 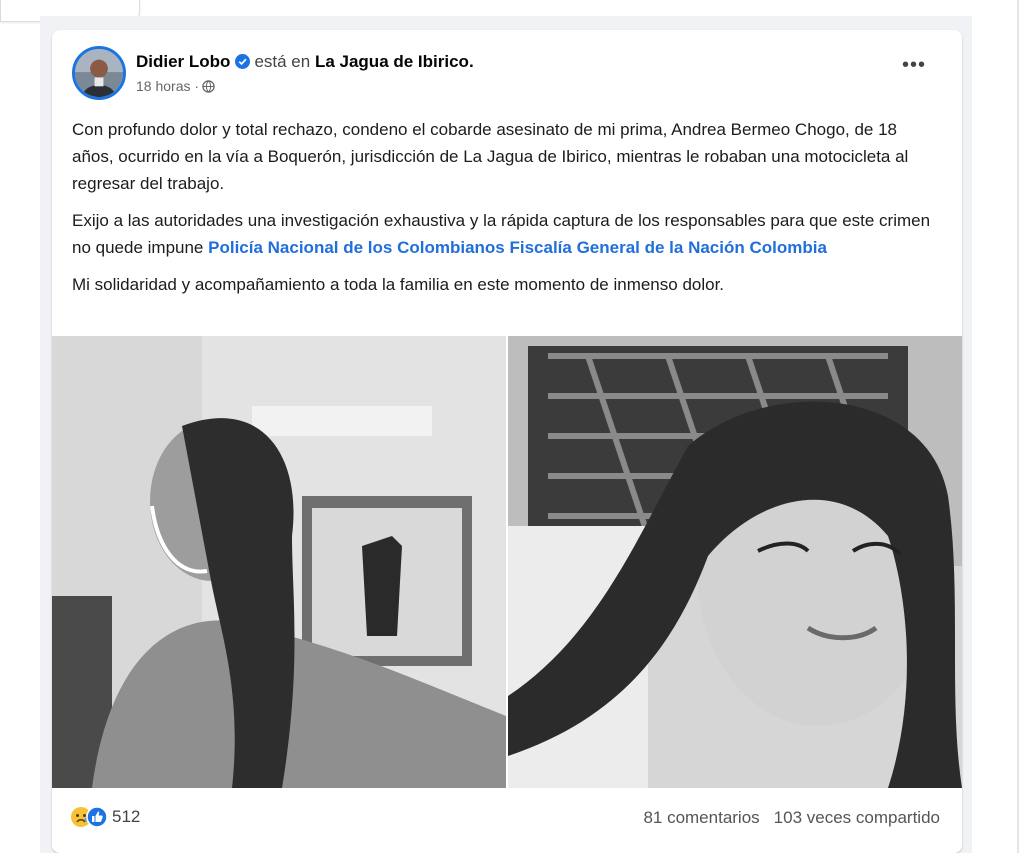 What do you see at coordinates (243, 61) in the screenshot?
I see `verified-badge-icon` at bounding box center [243, 61].